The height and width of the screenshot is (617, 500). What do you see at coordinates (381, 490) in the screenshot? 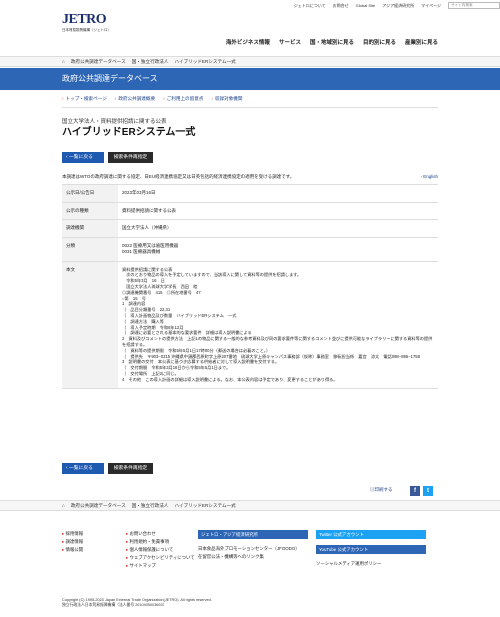
I see `print-link: ▤印刷する` at bounding box center [381, 490].